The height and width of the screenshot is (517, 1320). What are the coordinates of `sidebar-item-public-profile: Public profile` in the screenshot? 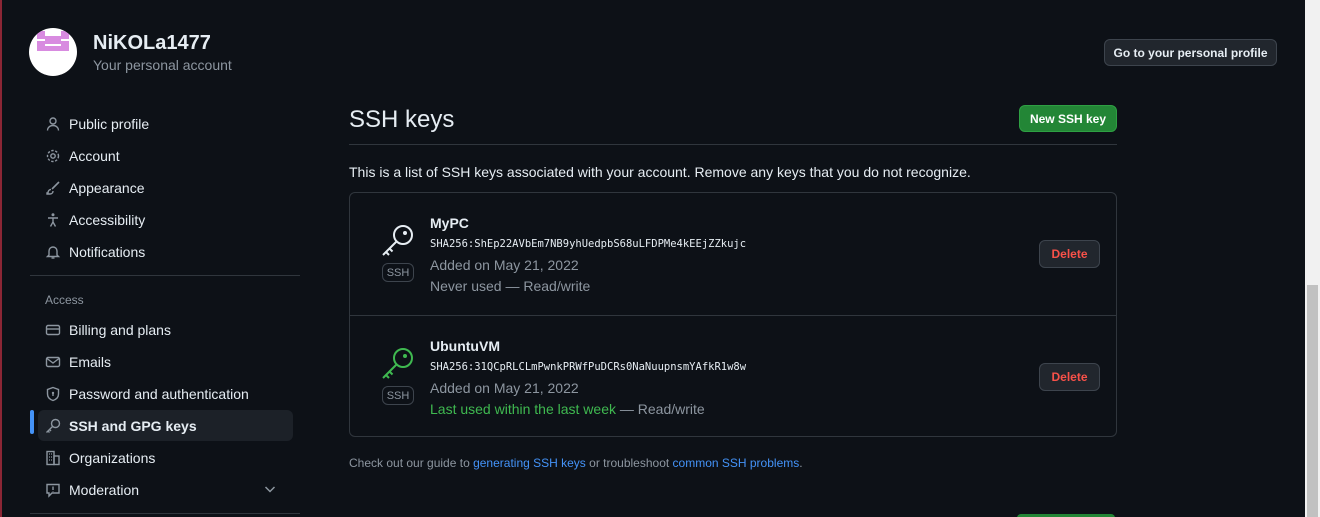 It's located at (165, 123).